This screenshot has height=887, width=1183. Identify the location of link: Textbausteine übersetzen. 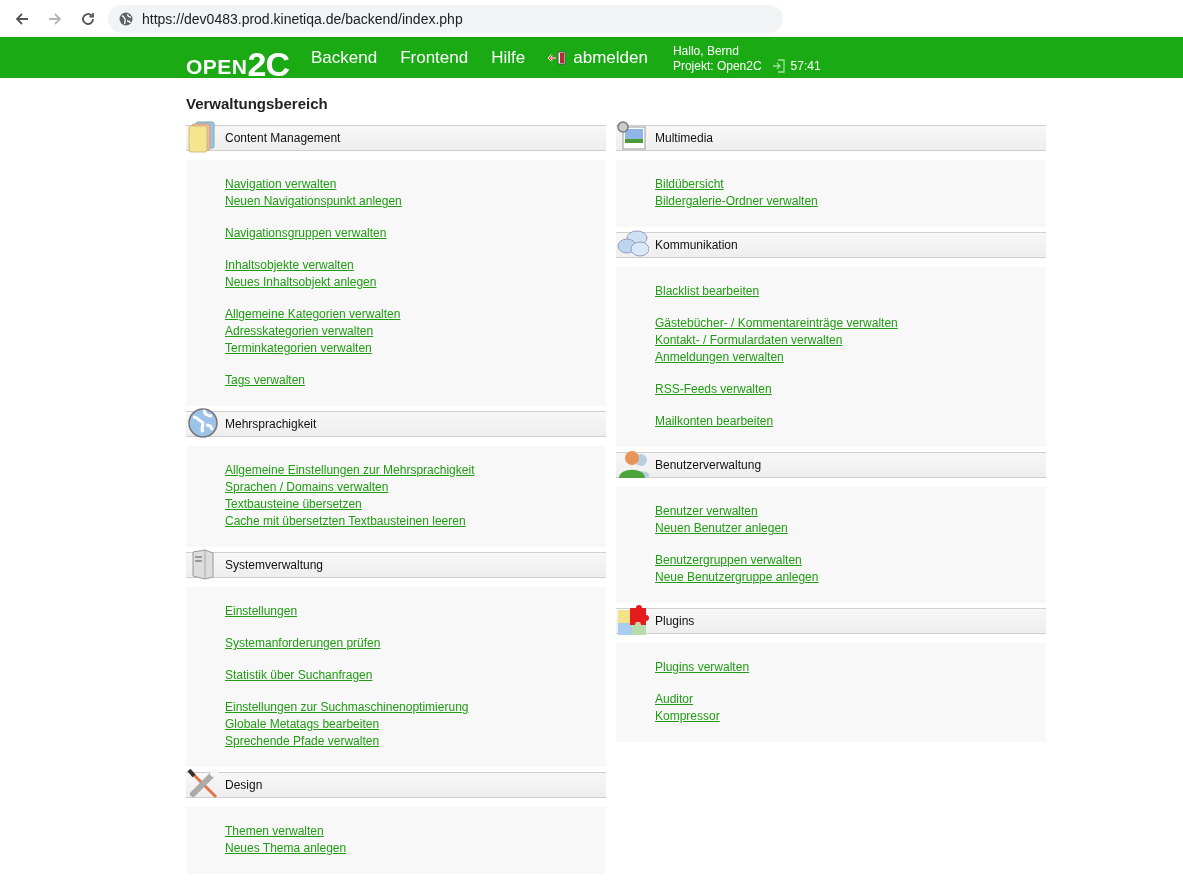
(293, 504).